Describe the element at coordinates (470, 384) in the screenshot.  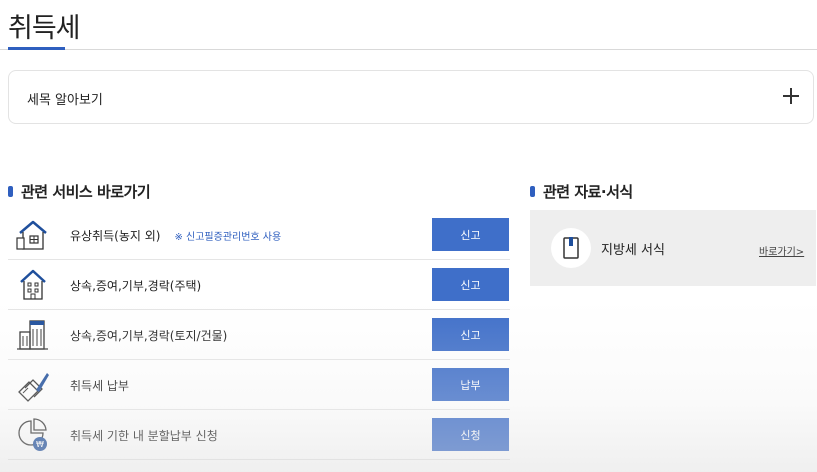
I see `pay-button: 납부` at that location.